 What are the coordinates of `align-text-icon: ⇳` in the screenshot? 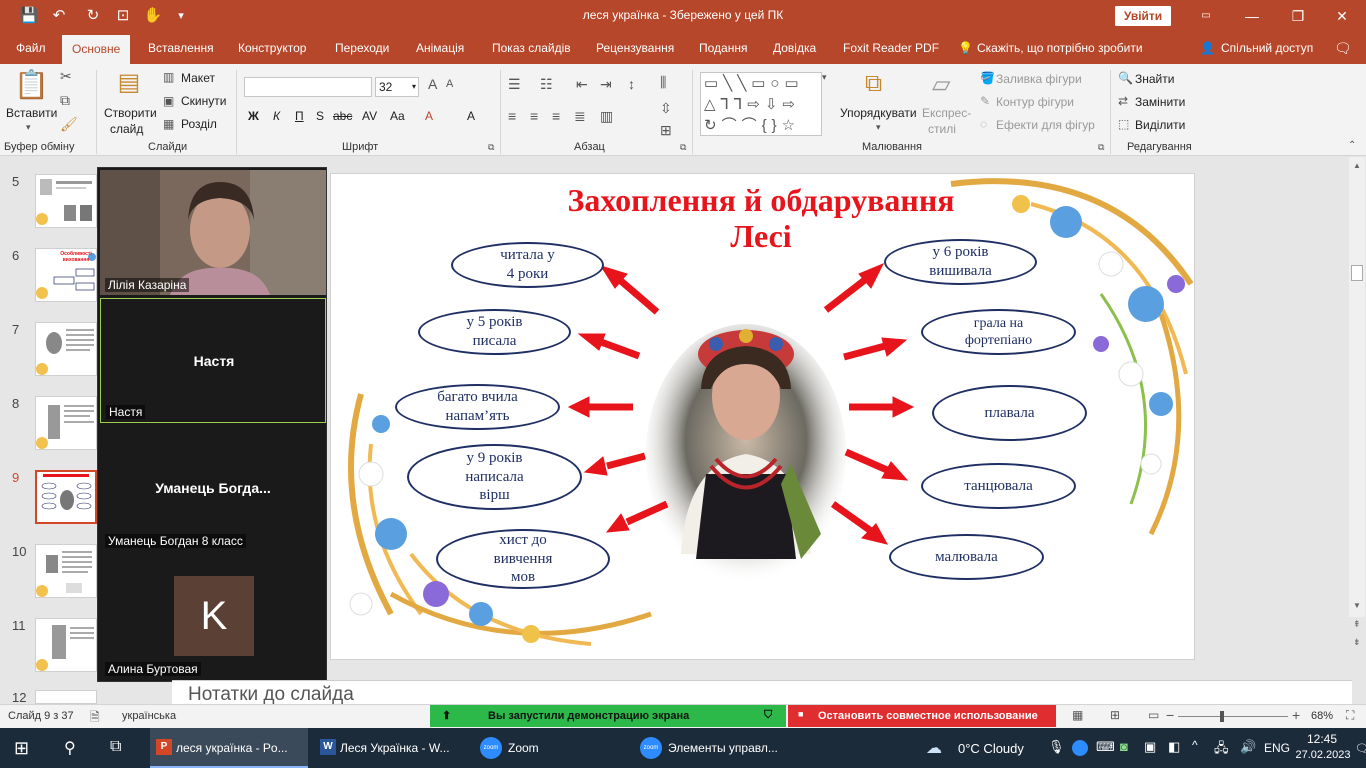 It's located at (666, 108).